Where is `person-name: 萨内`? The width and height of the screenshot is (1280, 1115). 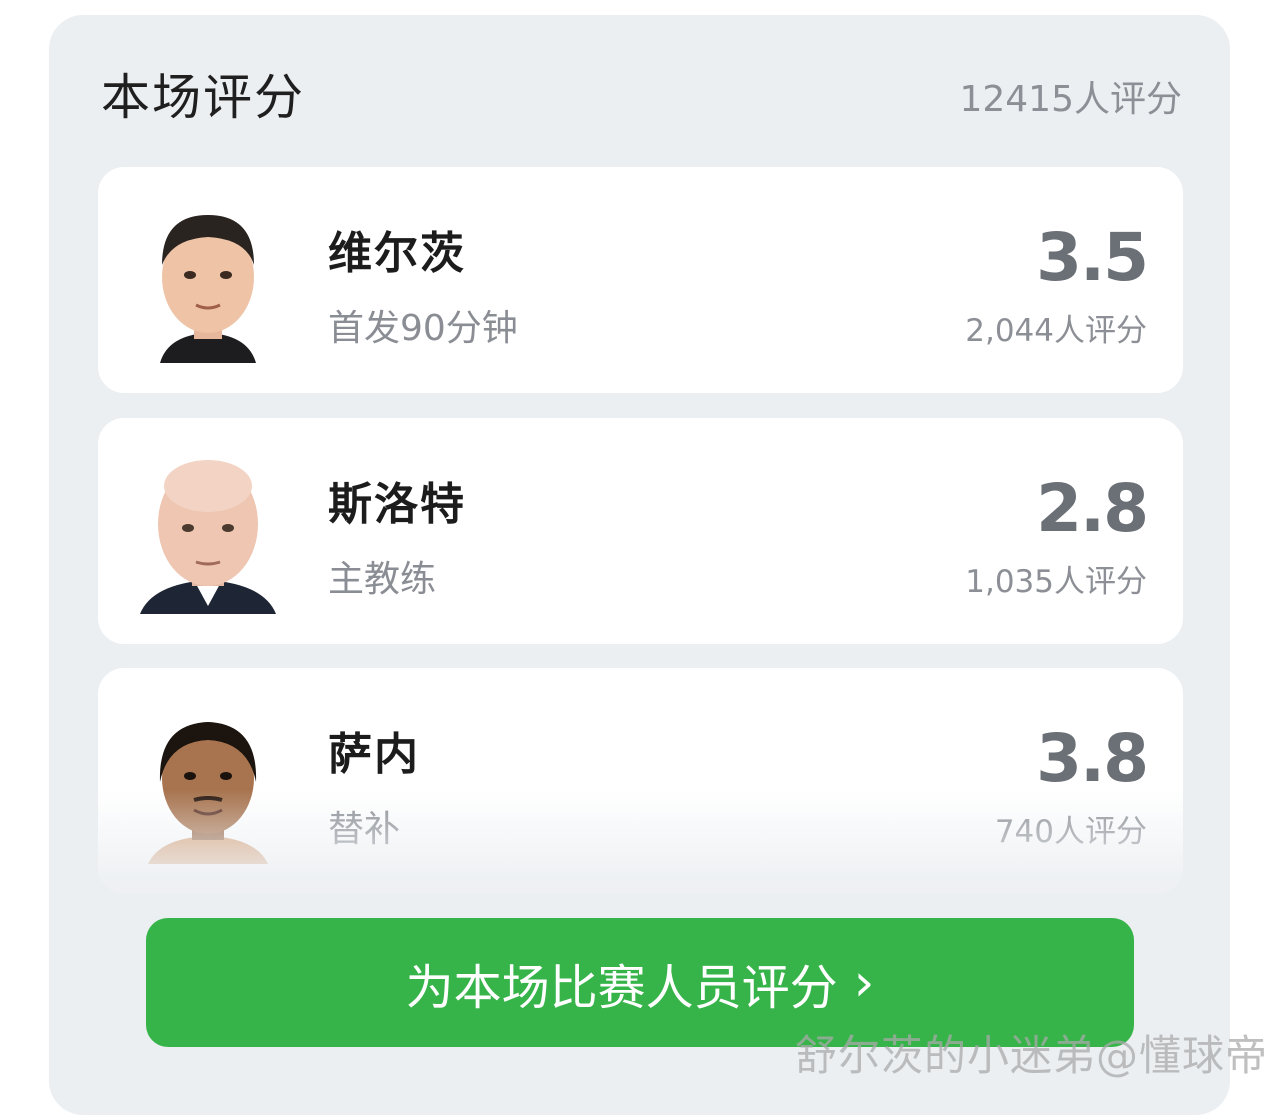 person-name: 萨内 is located at coordinates (374, 754).